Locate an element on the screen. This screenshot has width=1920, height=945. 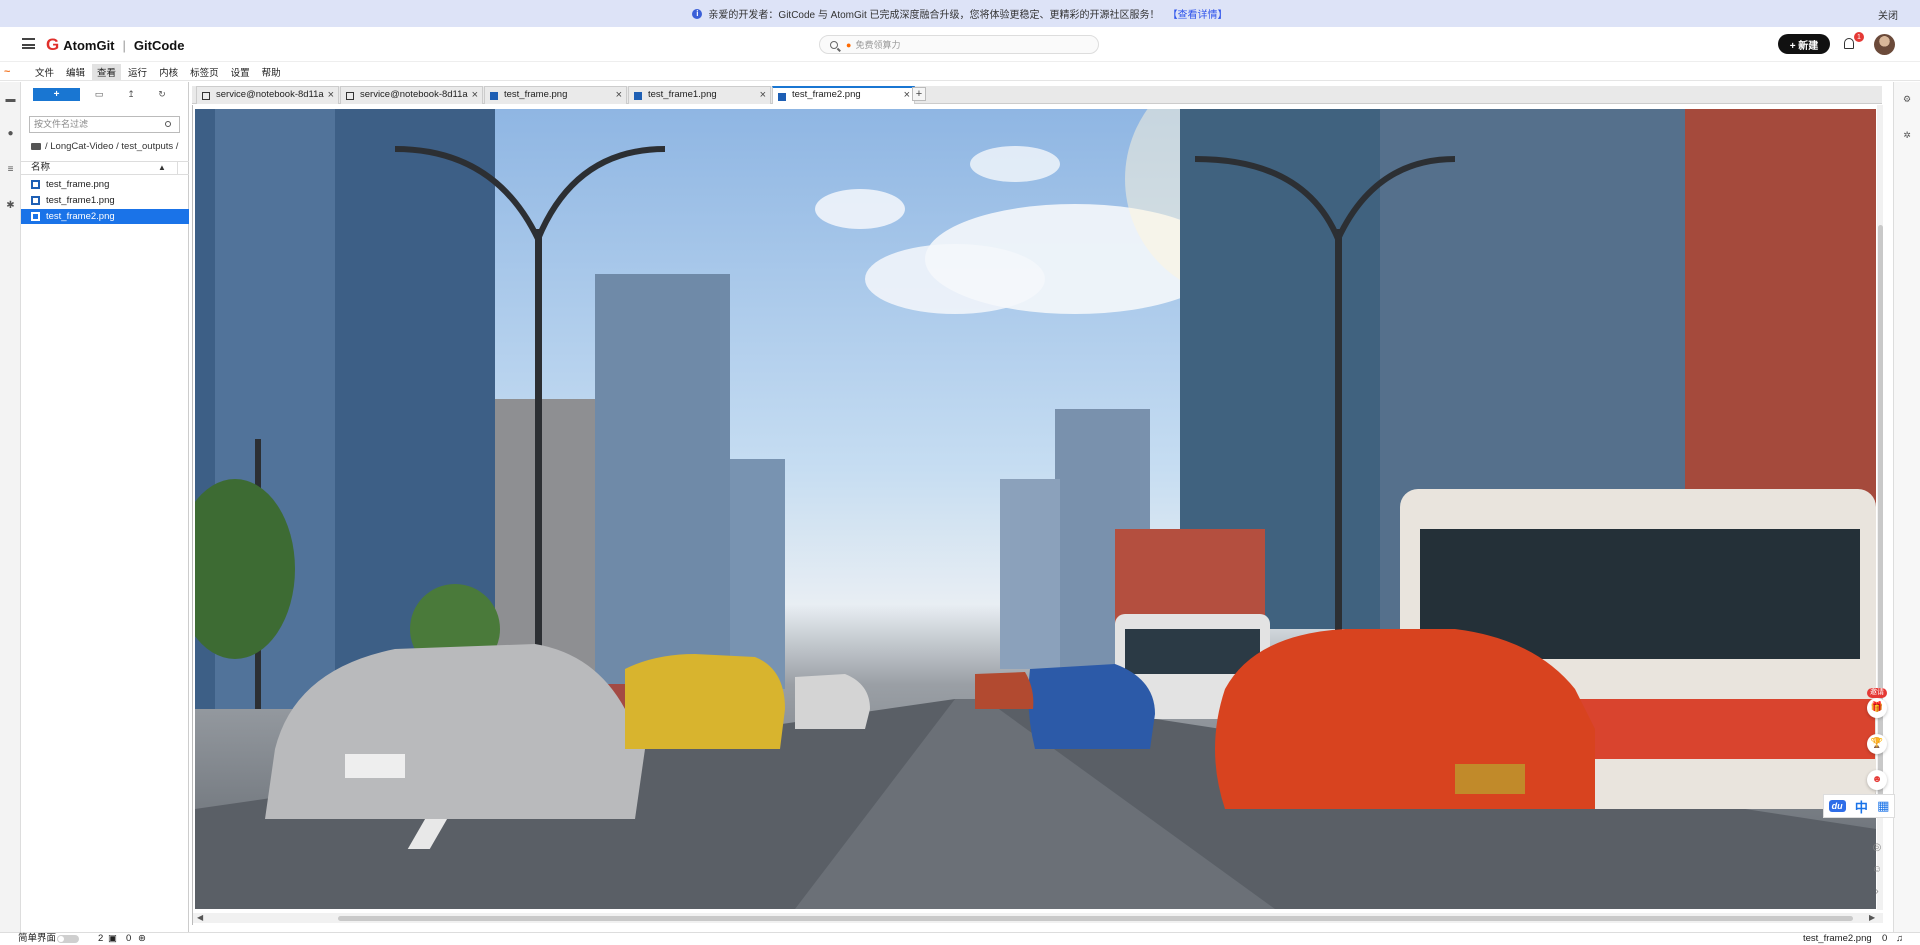
breadcrumb-path: / LongCat-Video / test_outputs / is located at coordinates (112, 146).